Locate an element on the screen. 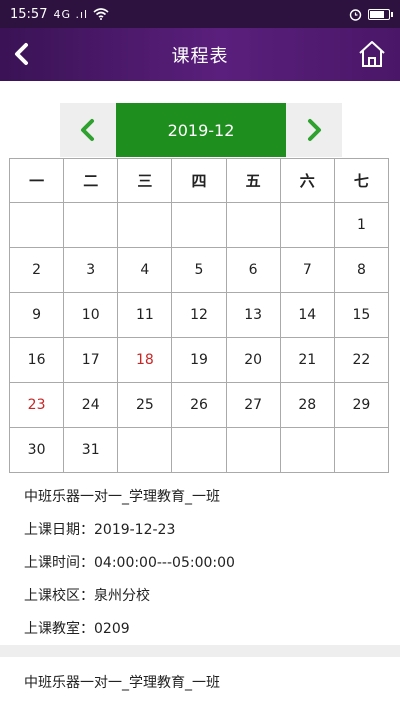 The width and height of the screenshot is (400, 710). calendar-week-row: 16 17 18 19 20 21 22 is located at coordinates (199, 360).